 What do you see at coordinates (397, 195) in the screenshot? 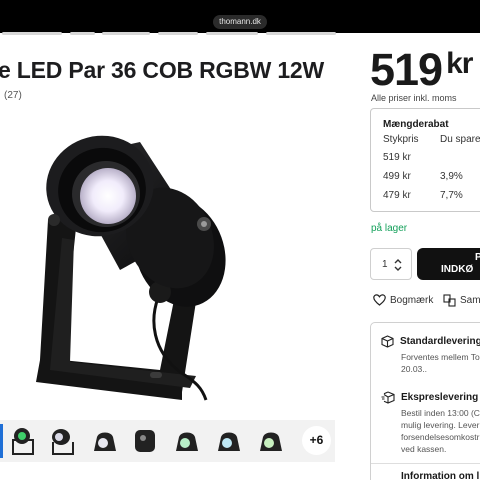
I see `discount-price: 479 kr` at bounding box center [397, 195].